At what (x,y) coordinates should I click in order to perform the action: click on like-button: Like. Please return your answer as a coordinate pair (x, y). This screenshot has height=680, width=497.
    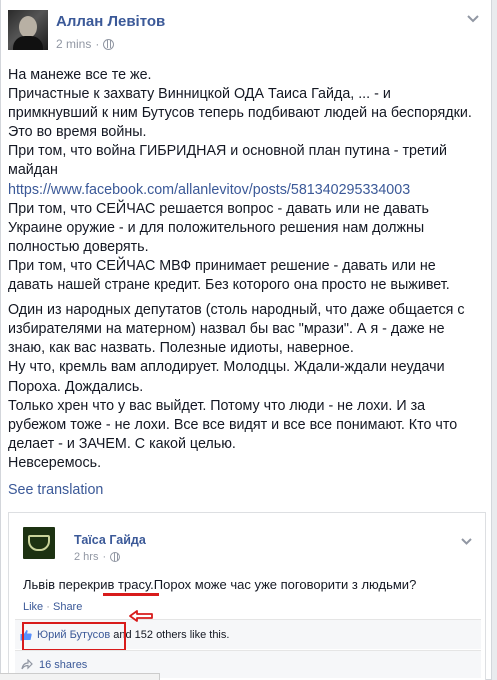
    Looking at the image, I should click on (33, 607).